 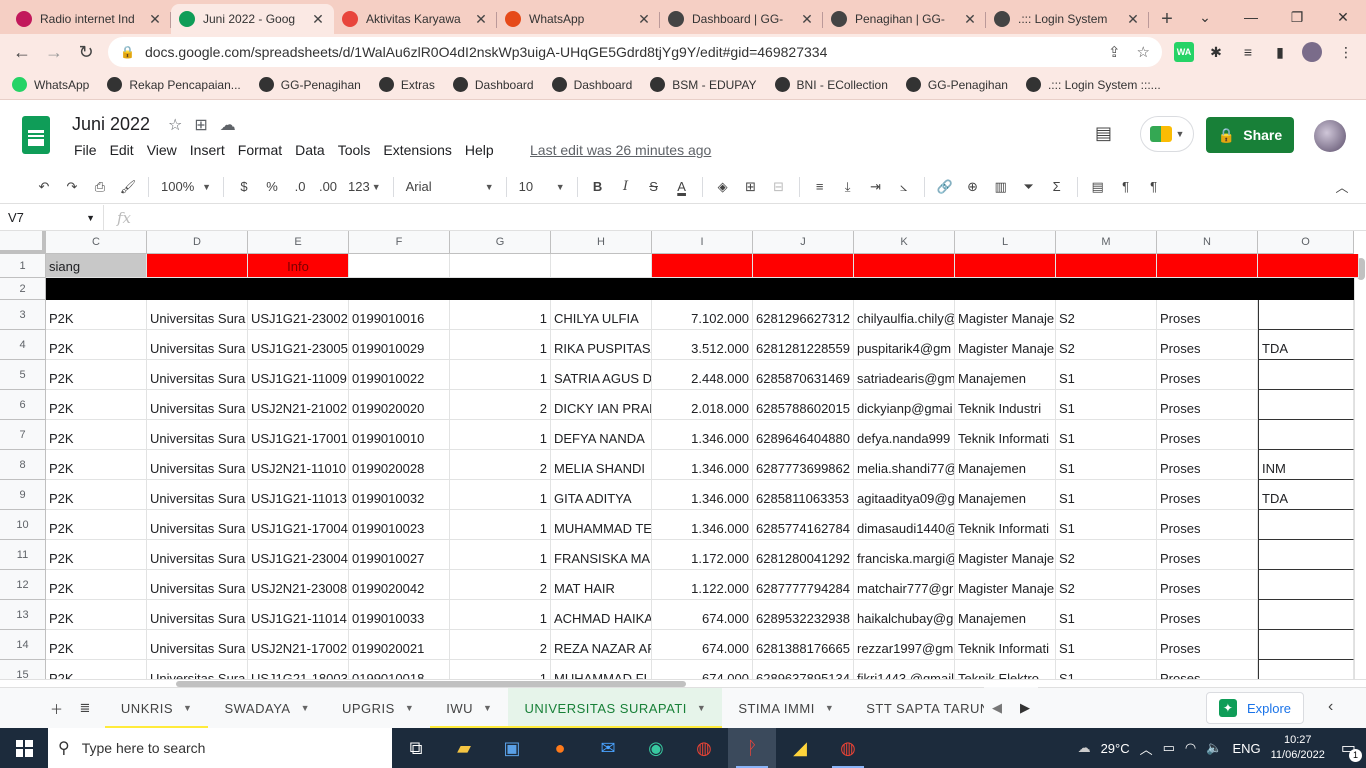 What do you see at coordinates (111, 124) in the screenshot?
I see `document-title: Juni 2022` at bounding box center [111, 124].